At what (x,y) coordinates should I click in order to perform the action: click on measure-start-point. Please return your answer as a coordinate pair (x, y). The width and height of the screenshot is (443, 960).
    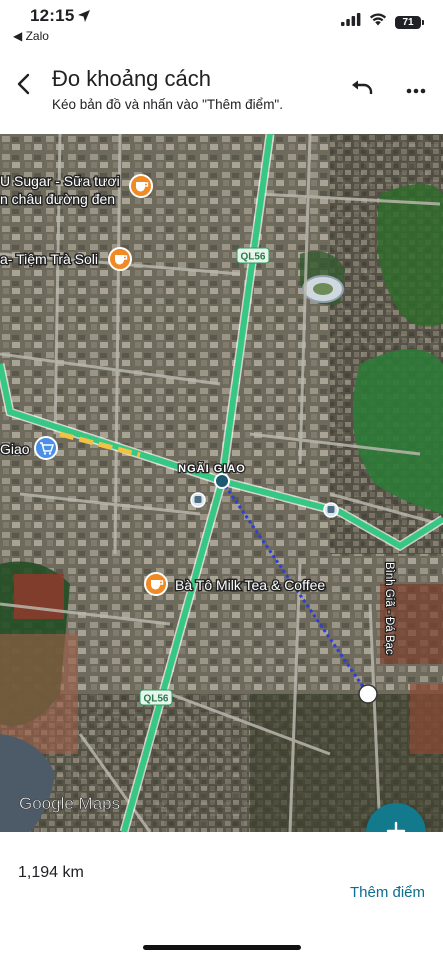
    Looking at the image, I should click on (222, 481).